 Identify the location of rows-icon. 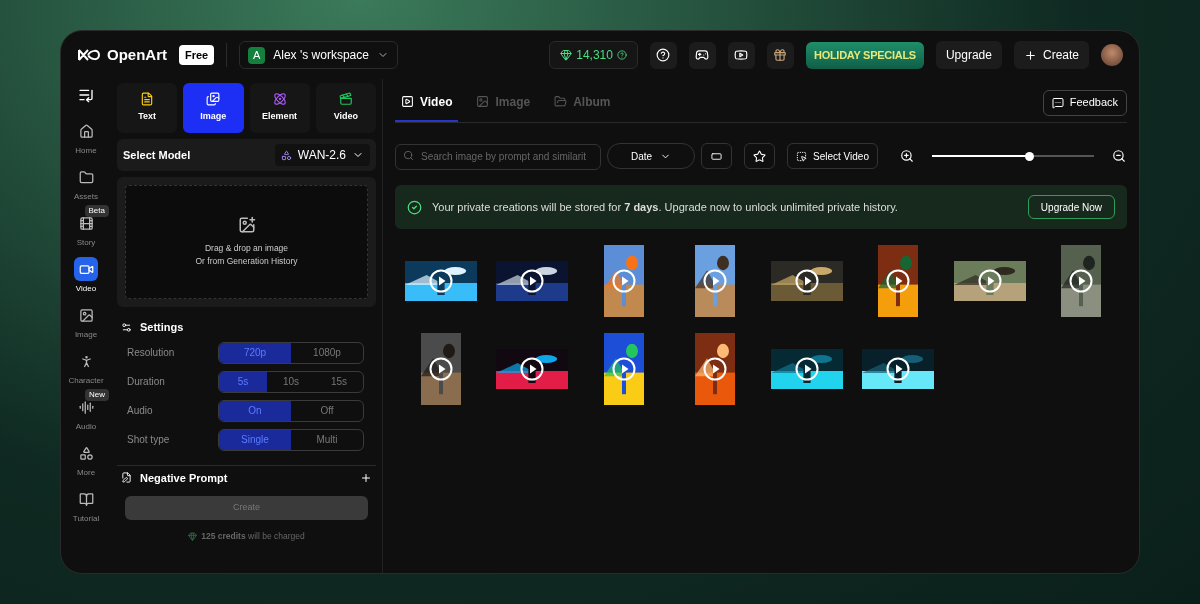
(716, 156).